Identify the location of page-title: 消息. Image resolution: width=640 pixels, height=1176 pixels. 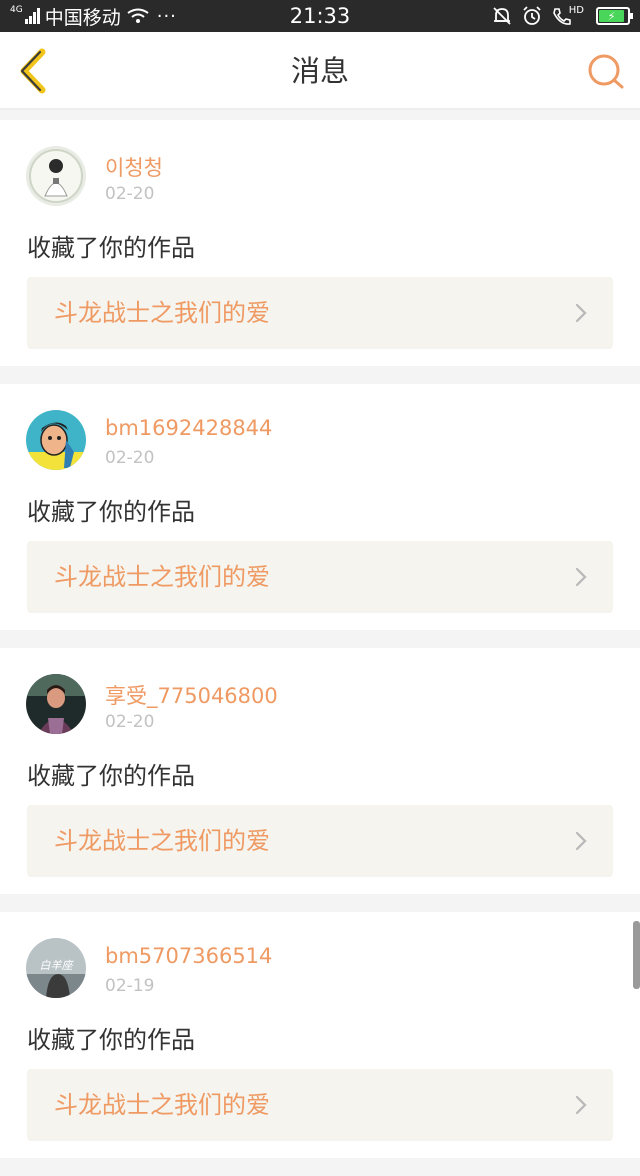
(319, 71).